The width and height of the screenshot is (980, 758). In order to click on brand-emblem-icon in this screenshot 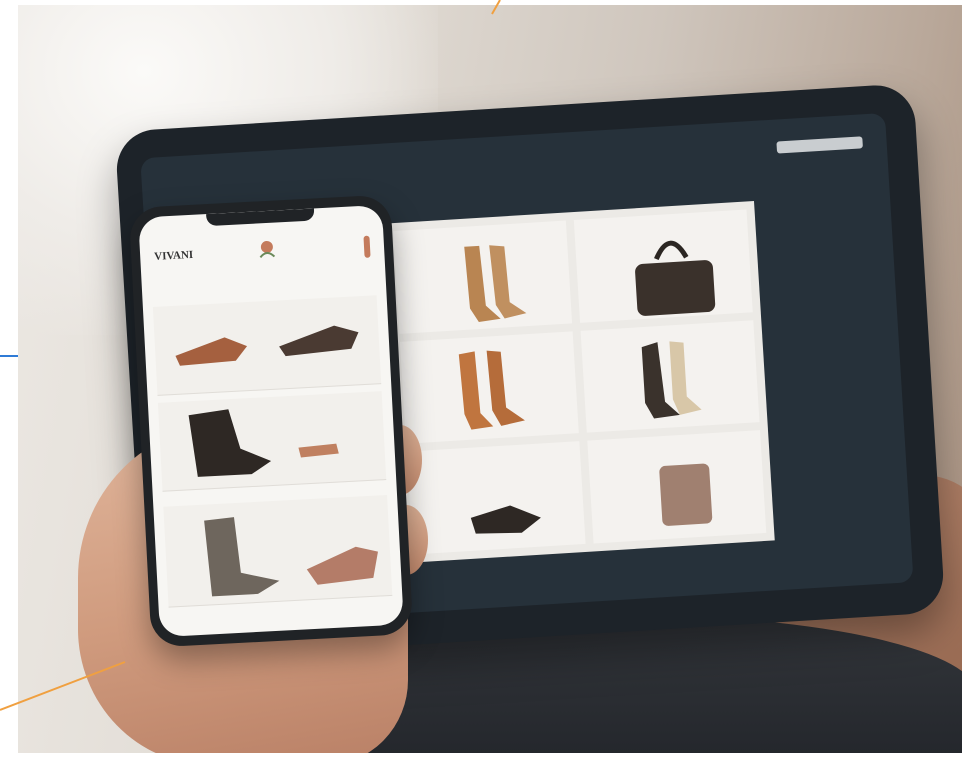, I will do `click(267, 249)`.